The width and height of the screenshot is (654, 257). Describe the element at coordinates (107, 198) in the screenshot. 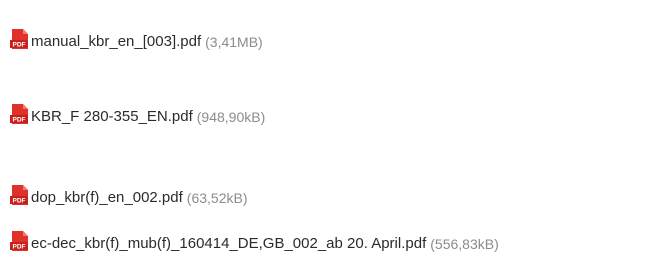

I see `file-name: dop_kbr(f)_en_002.pdf` at that location.